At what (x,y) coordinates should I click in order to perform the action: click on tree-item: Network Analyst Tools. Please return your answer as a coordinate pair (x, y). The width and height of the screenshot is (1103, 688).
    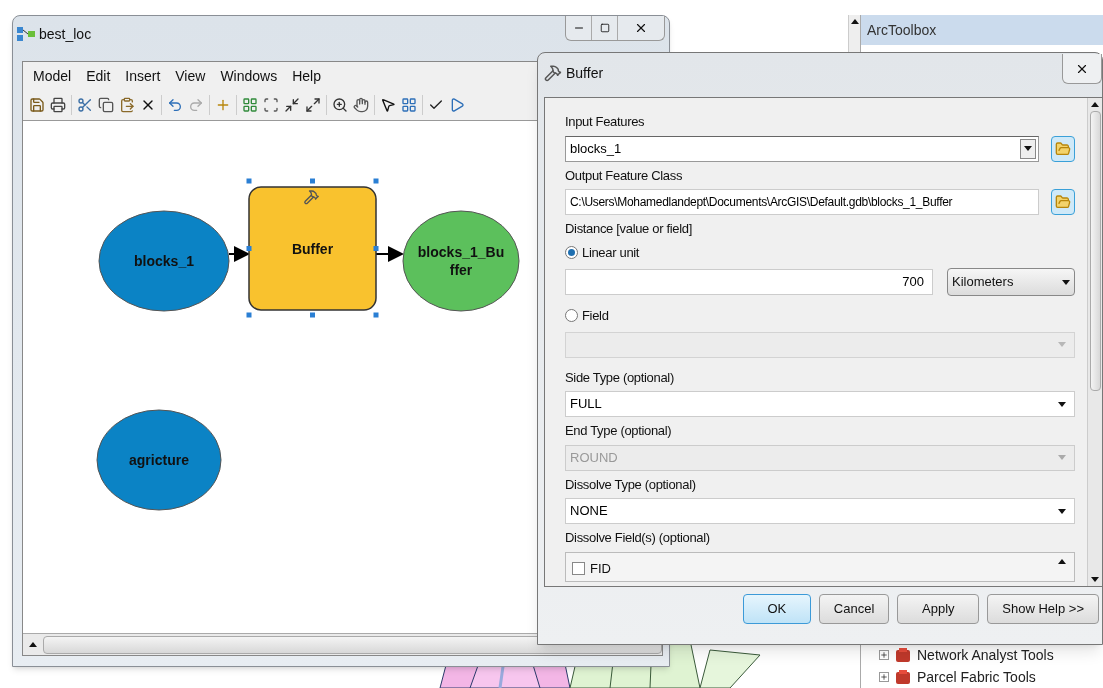
    Looking at the image, I should click on (985, 655).